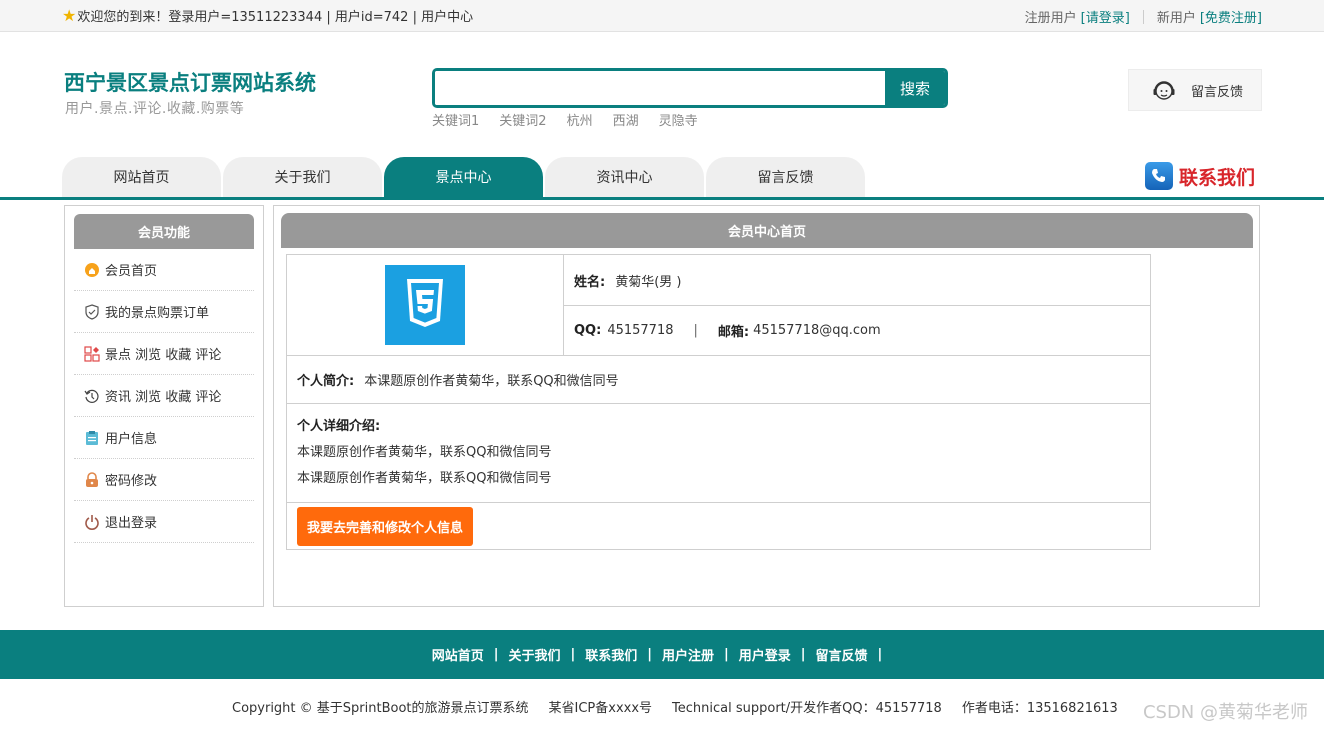 This screenshot has height=730, width=1324. Describe the element at coordinates (155, 109) in the screenshot. I see `site-subtitle: 用户.景点.评论.收藏.购票等` at that location.